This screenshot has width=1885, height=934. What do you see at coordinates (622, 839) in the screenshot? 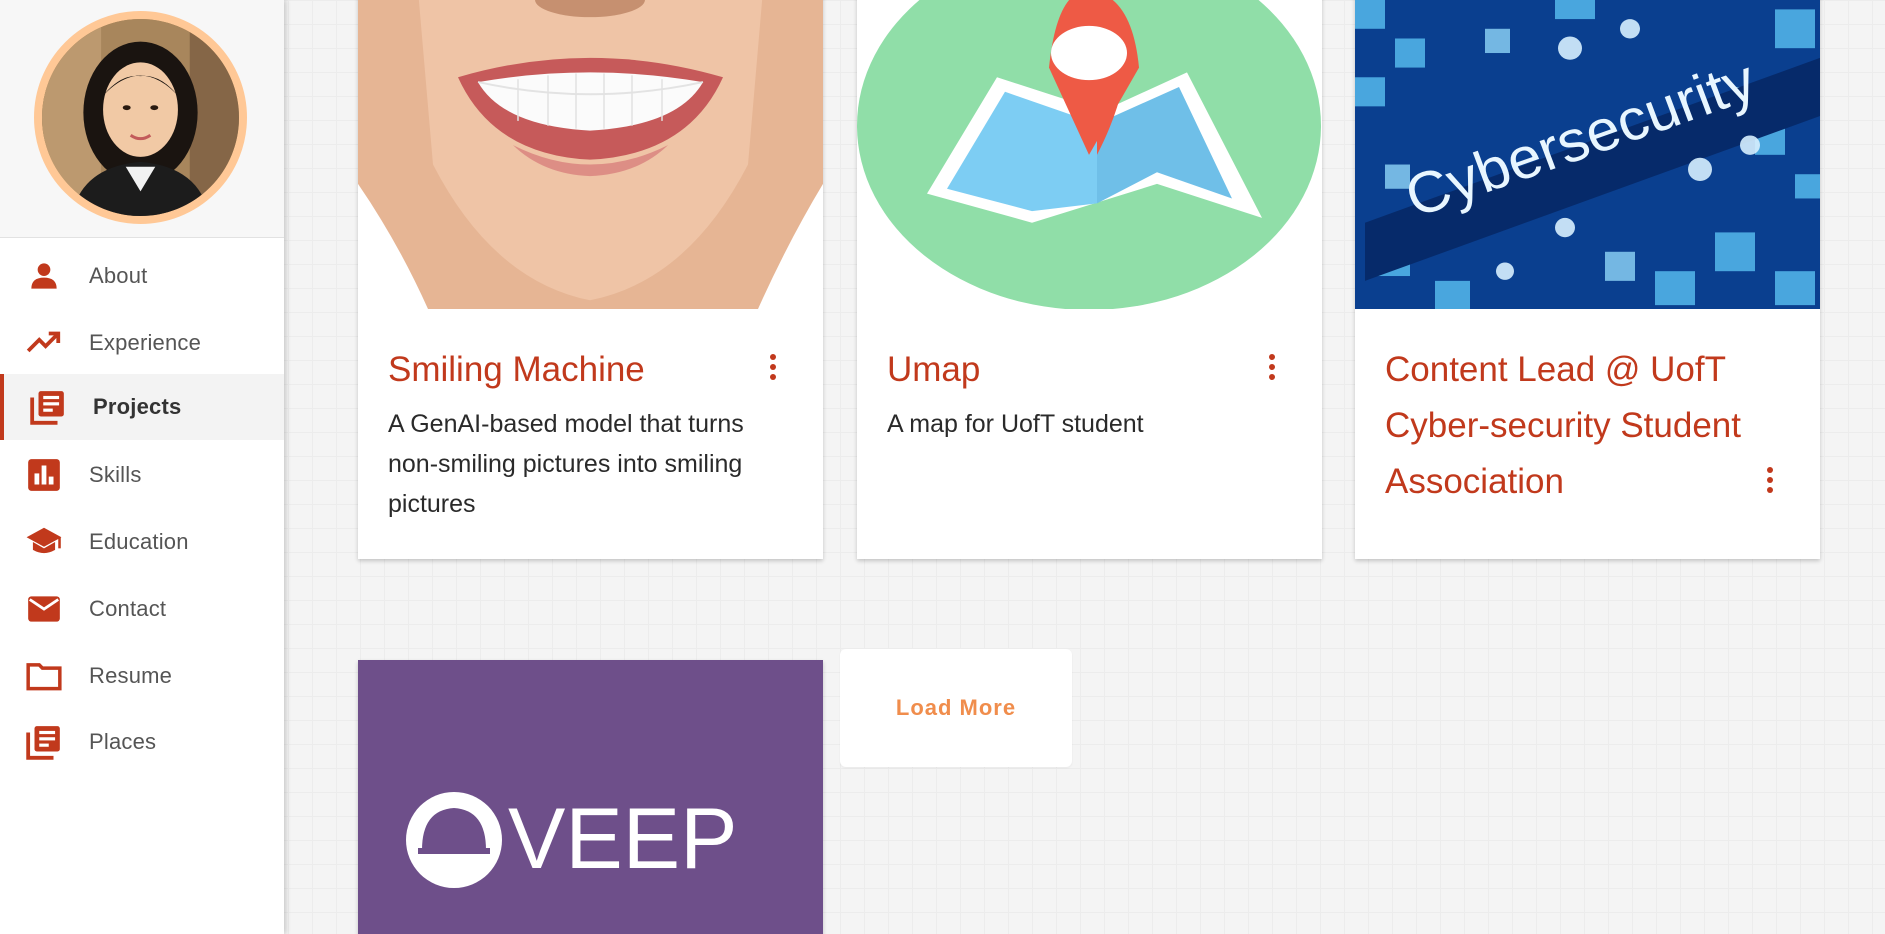
I see `veep-logo-text: VEEP` at bounding box center [622, 839].